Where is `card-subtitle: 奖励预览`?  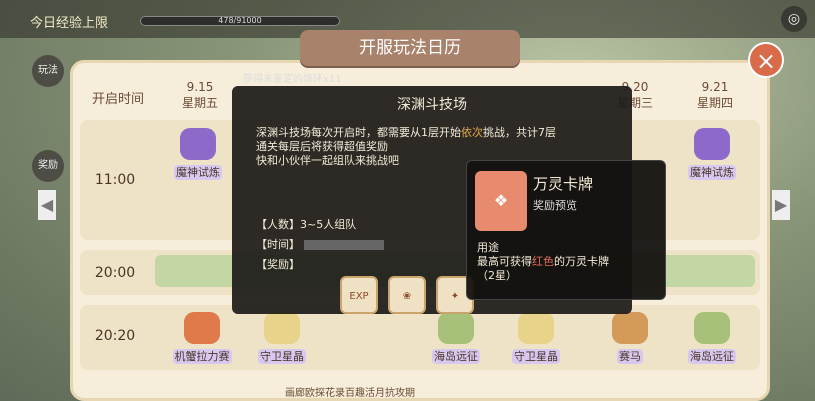
card-subtitle: 奖励预览 is located at coordinates (555, 205).